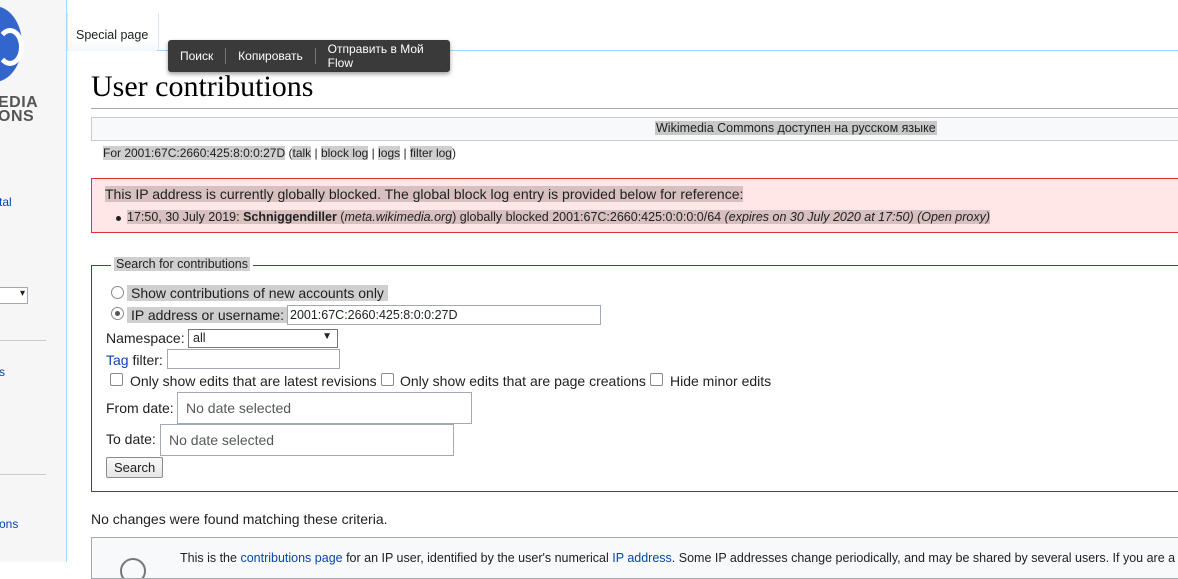 The width and height of the screenshot is (1178, 579). Describe the element at coordinates (117, 313) in the screenshot. I see `ip-username-radio` at that location.